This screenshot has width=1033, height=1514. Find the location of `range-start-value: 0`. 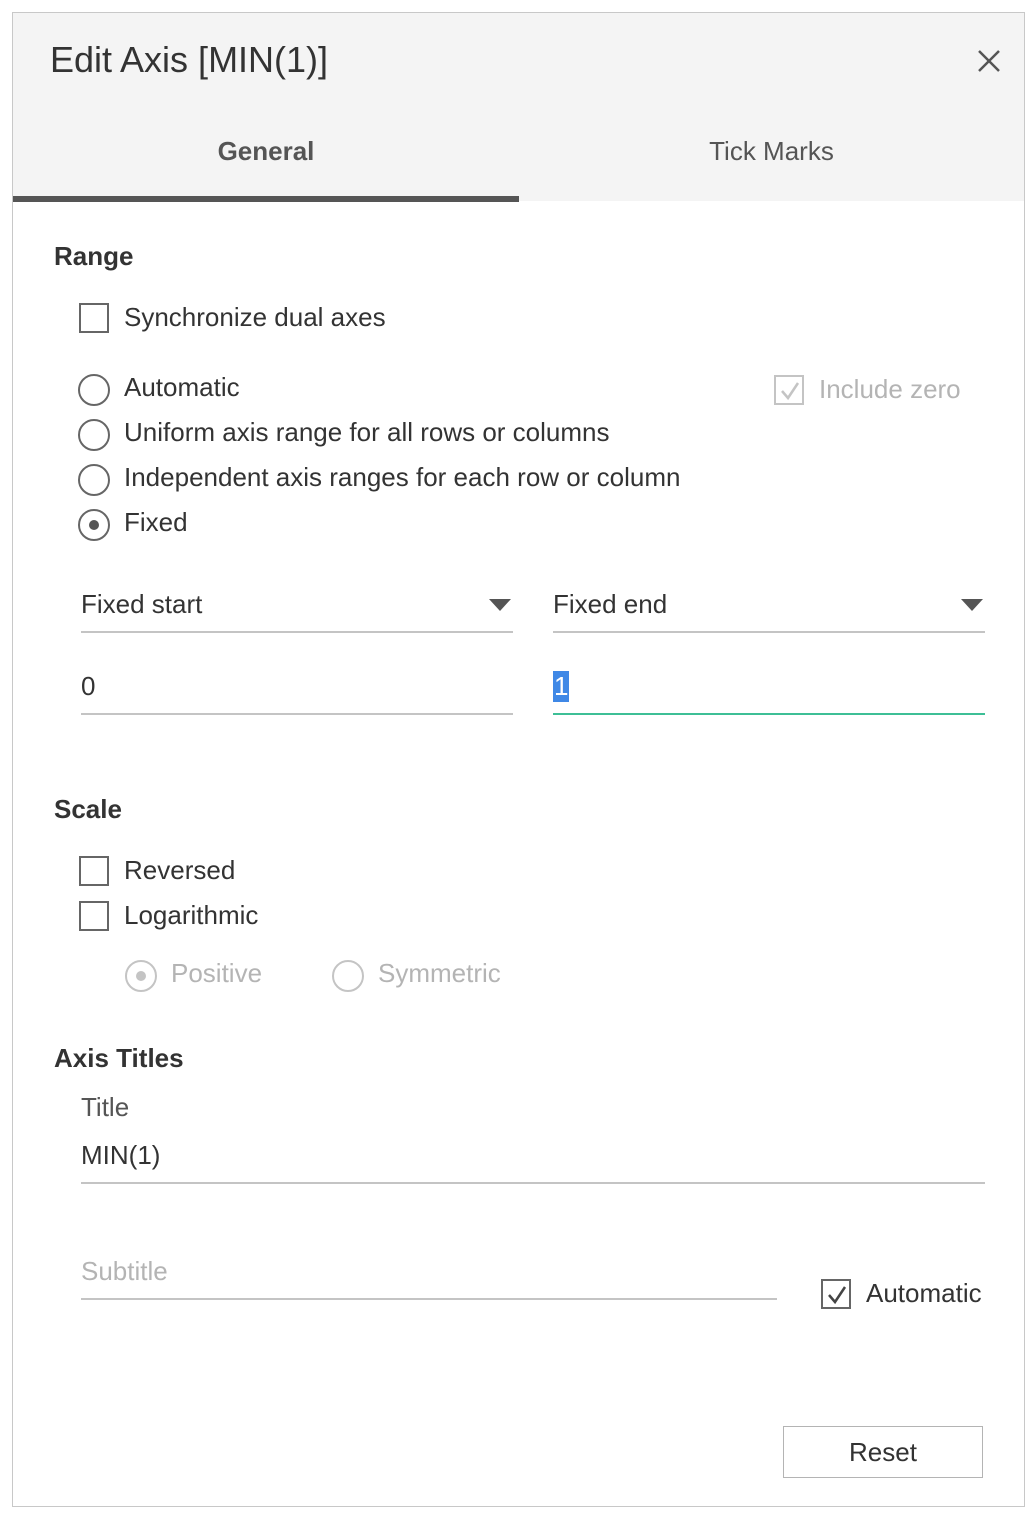

range-start-value: 0 is located at coordinates (88, 686).